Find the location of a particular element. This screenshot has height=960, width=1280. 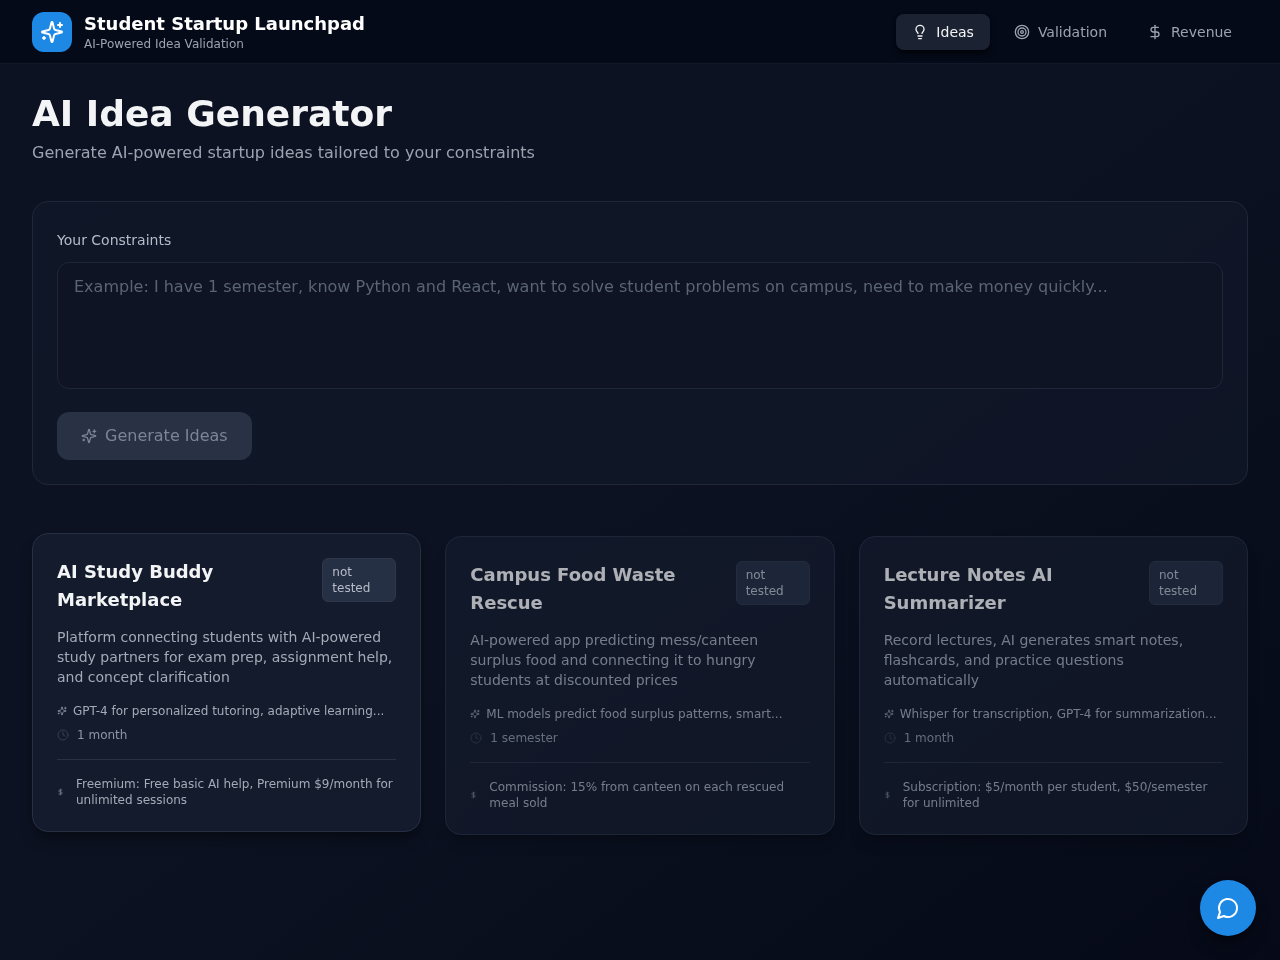

idea-description: Platform connecting students with AI-powered study partners for exam prep, assignment help, and concept clarification is located at coordinates (225, 657).